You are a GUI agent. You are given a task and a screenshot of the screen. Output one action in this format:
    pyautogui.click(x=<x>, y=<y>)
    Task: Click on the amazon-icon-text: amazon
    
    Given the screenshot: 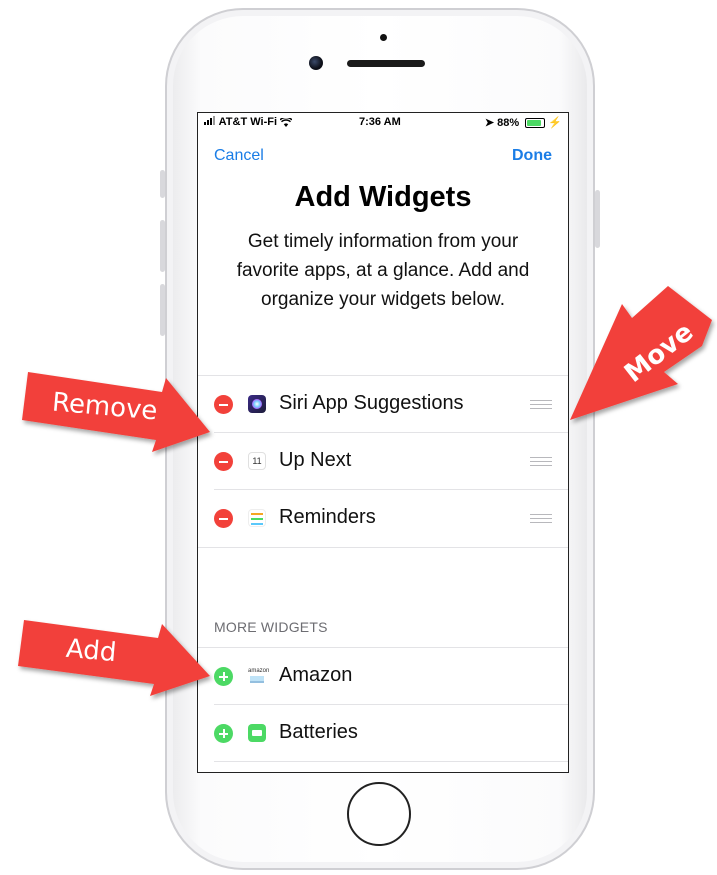 What is the action you would take?
    pyautogui.click(x=259, y=671)
    